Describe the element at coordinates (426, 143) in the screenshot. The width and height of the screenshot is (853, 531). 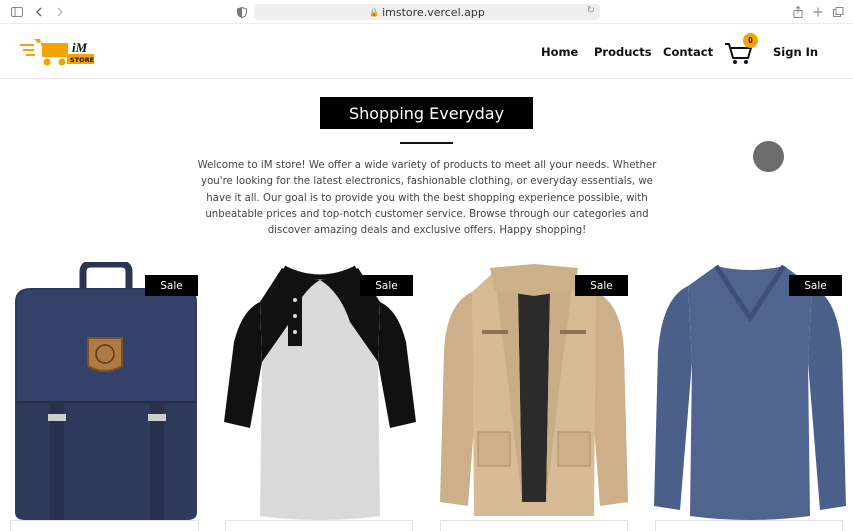
I see `hero-divider` at that location.